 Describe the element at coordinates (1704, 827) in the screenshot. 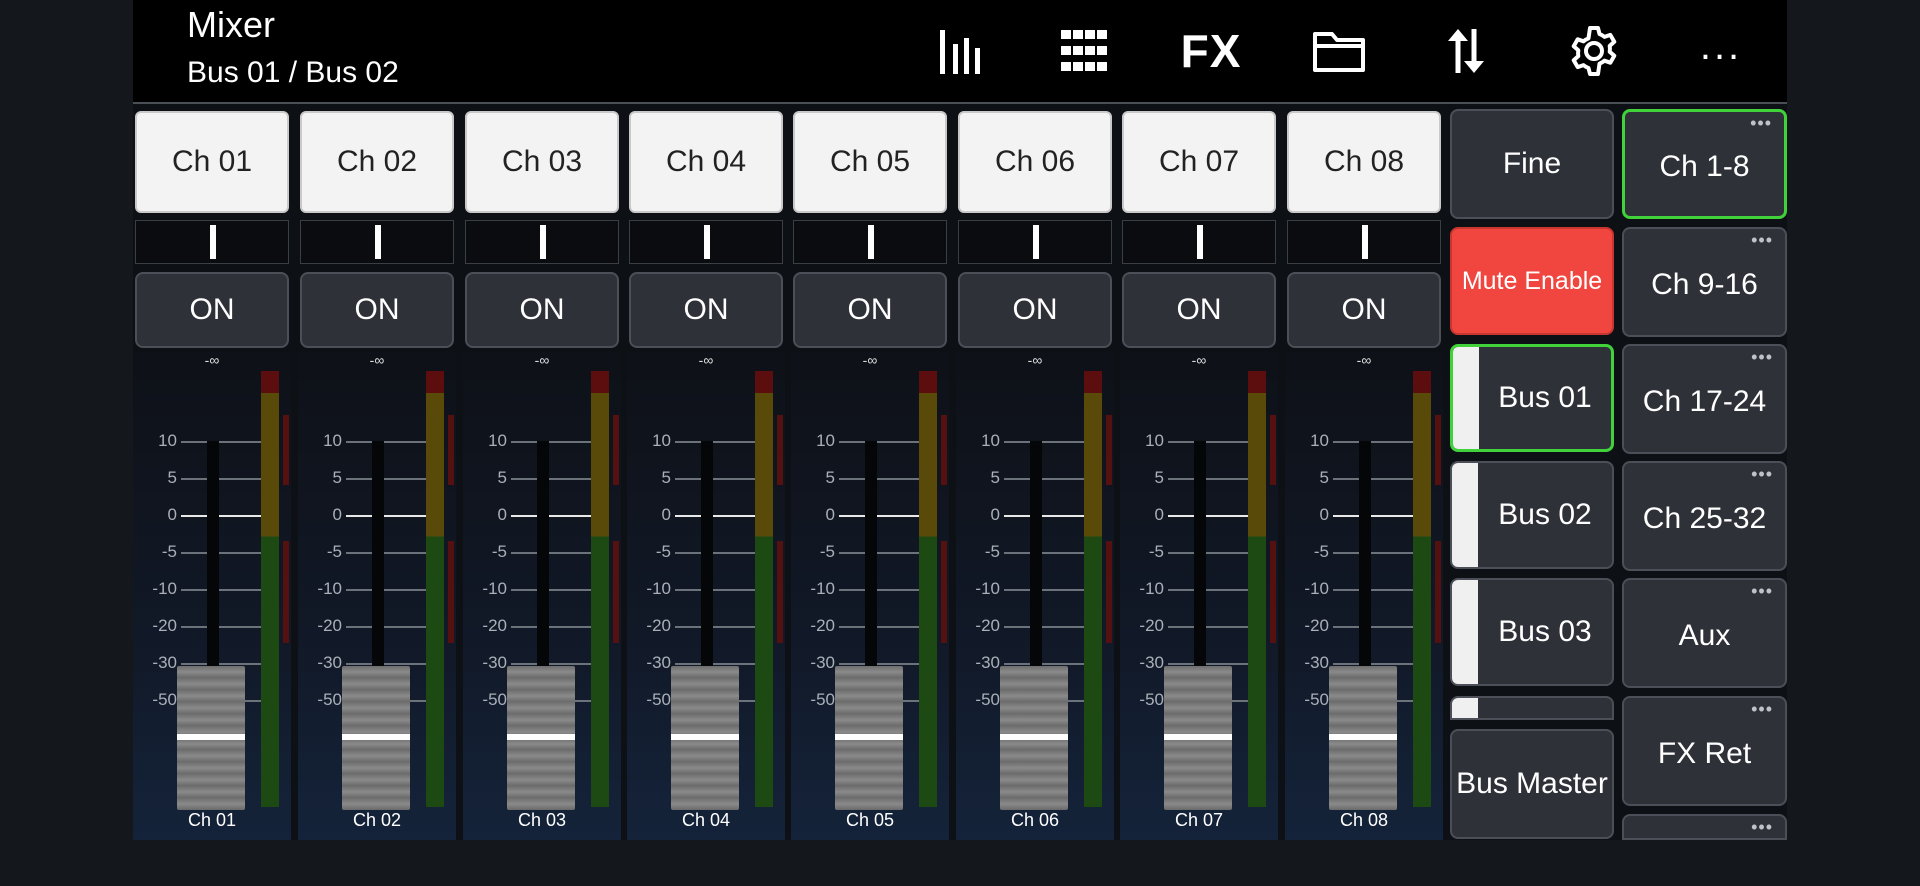

I see `bank-button-partial: •••` at that location.